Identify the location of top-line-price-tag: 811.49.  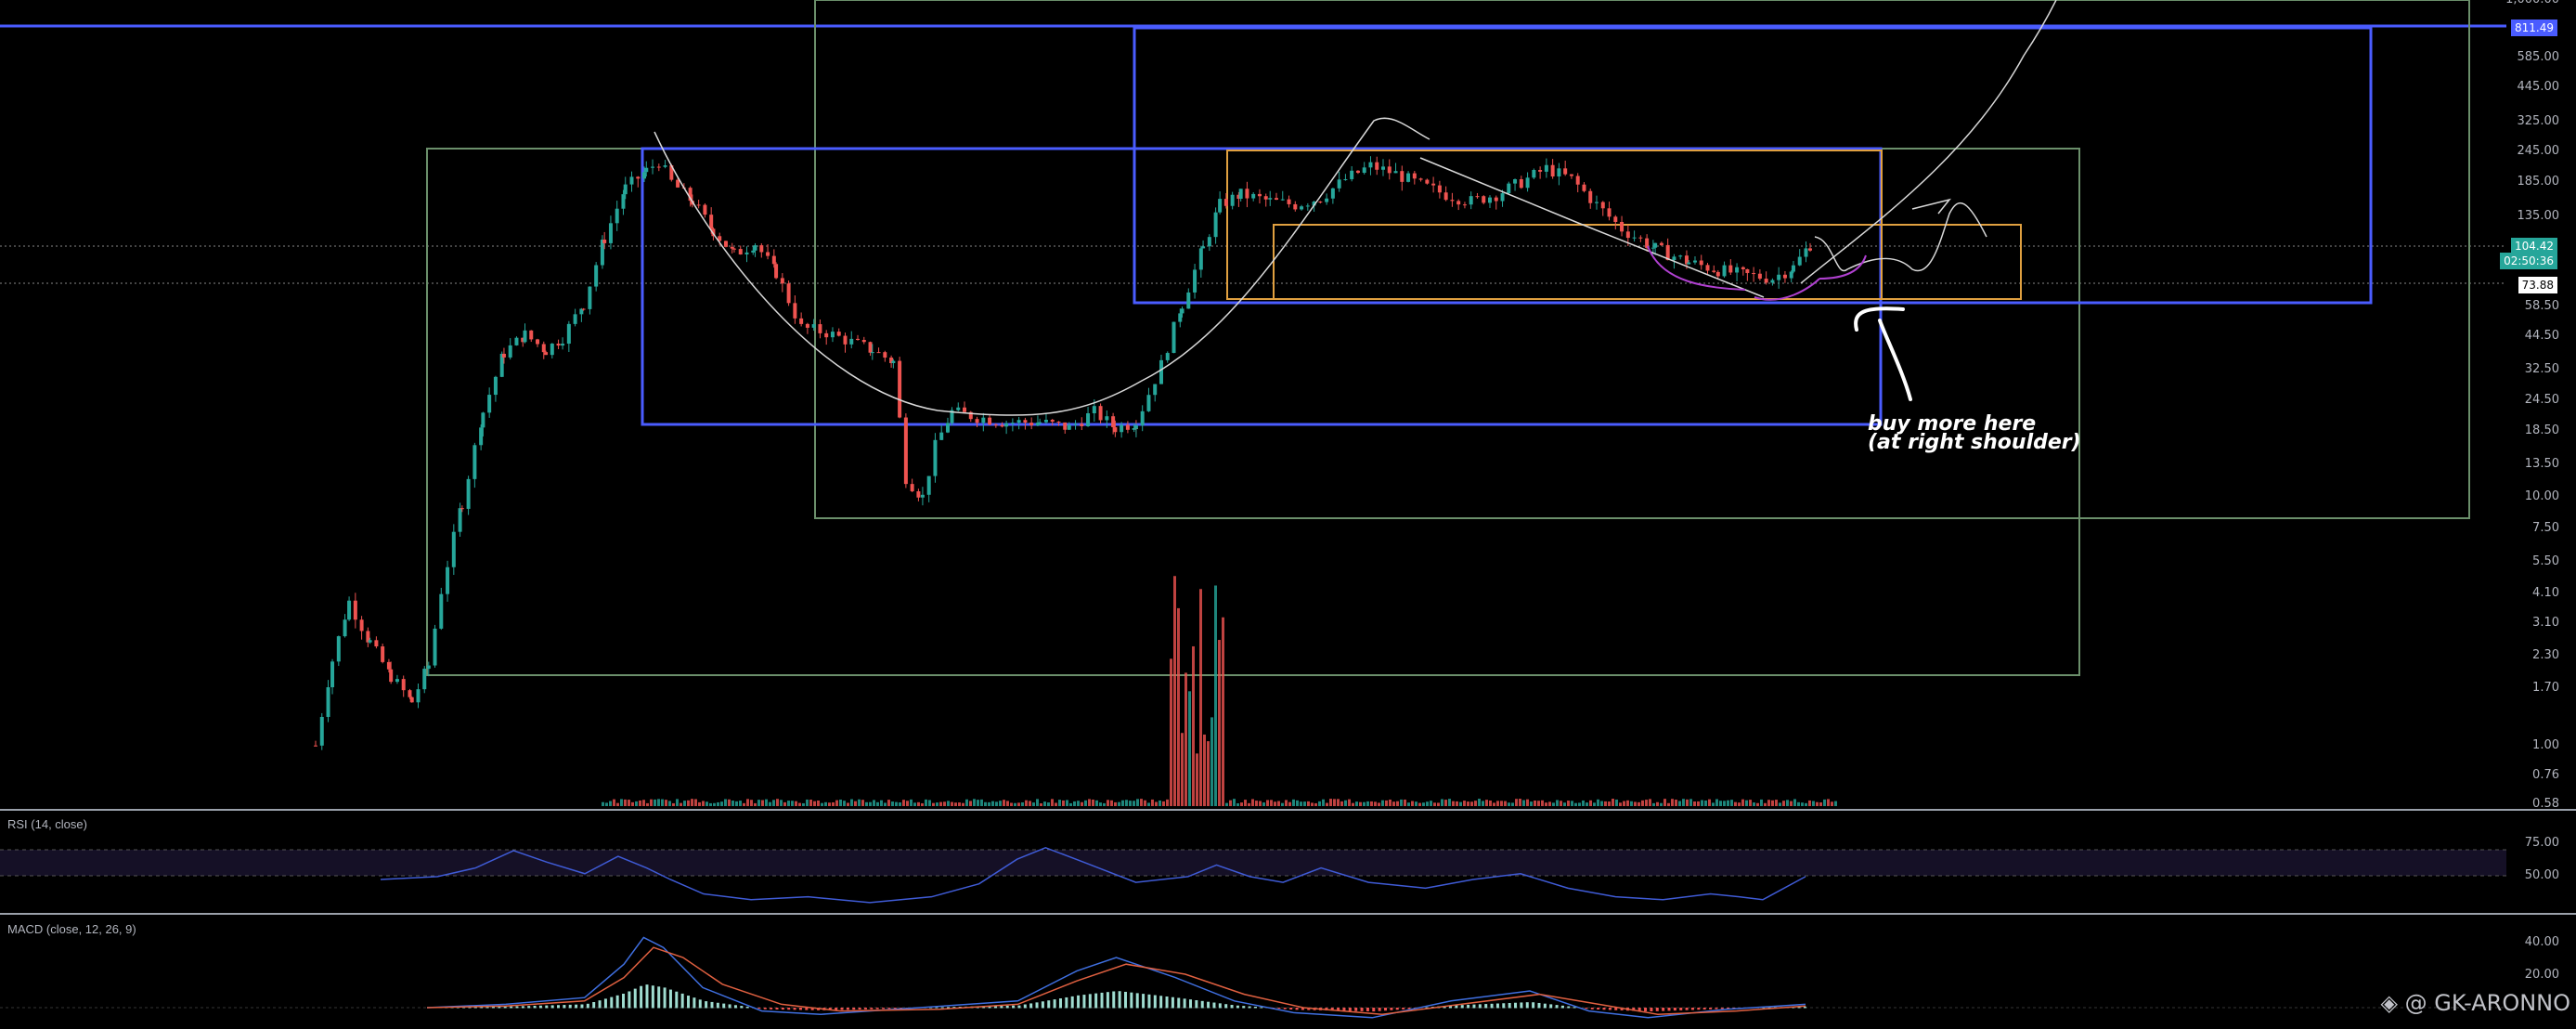
(2534, 28).